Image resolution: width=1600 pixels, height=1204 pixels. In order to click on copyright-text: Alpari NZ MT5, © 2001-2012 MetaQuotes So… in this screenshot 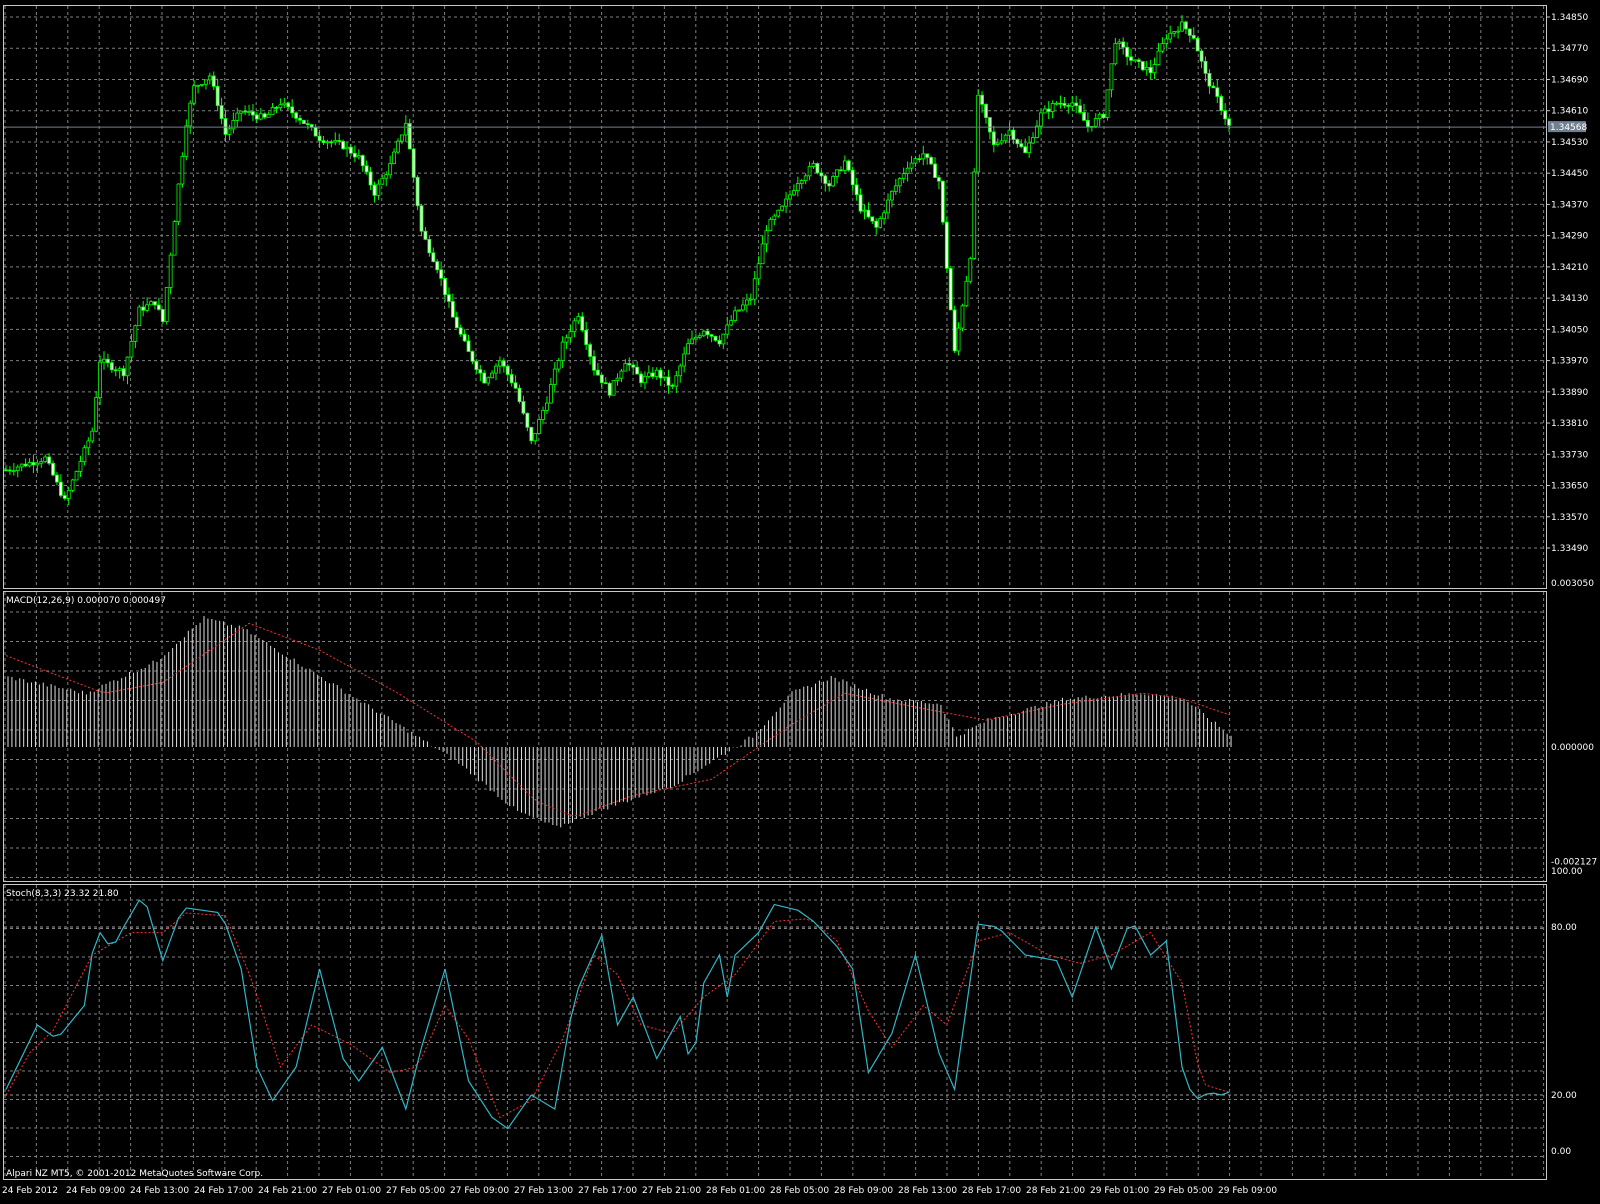, I will do `click(134, 1174)`.